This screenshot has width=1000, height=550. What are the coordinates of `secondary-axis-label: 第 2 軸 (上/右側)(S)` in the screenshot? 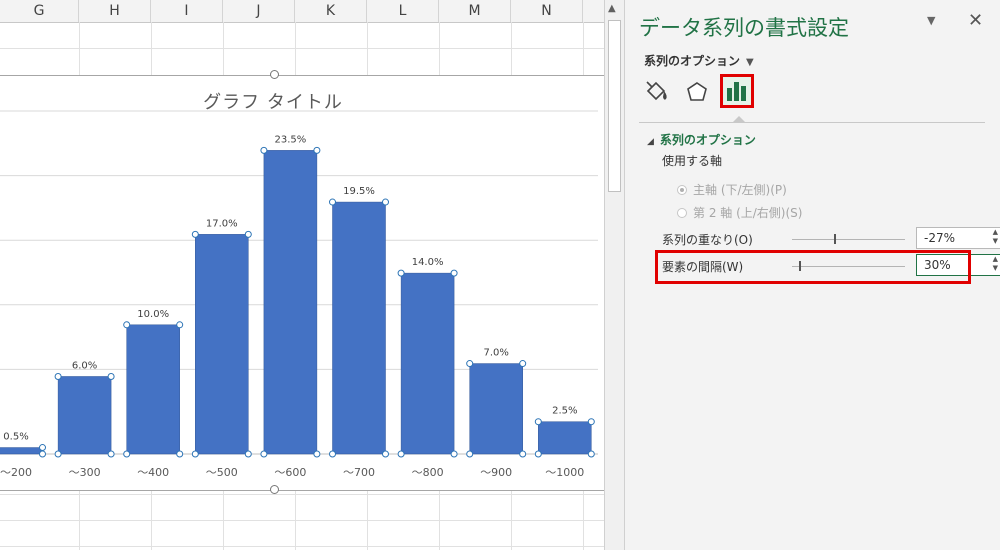 It's located at (748, 213).